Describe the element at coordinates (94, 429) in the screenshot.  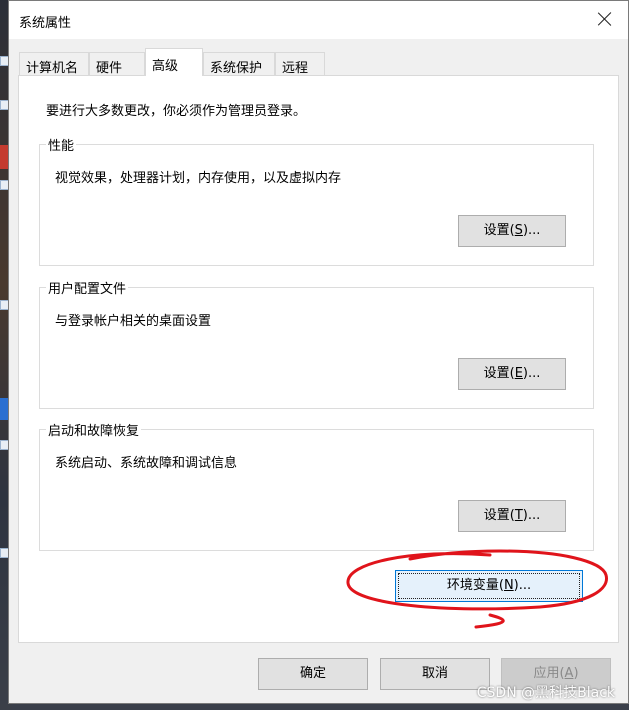
I see `group-legend: 启动和故障恢复` at that location.